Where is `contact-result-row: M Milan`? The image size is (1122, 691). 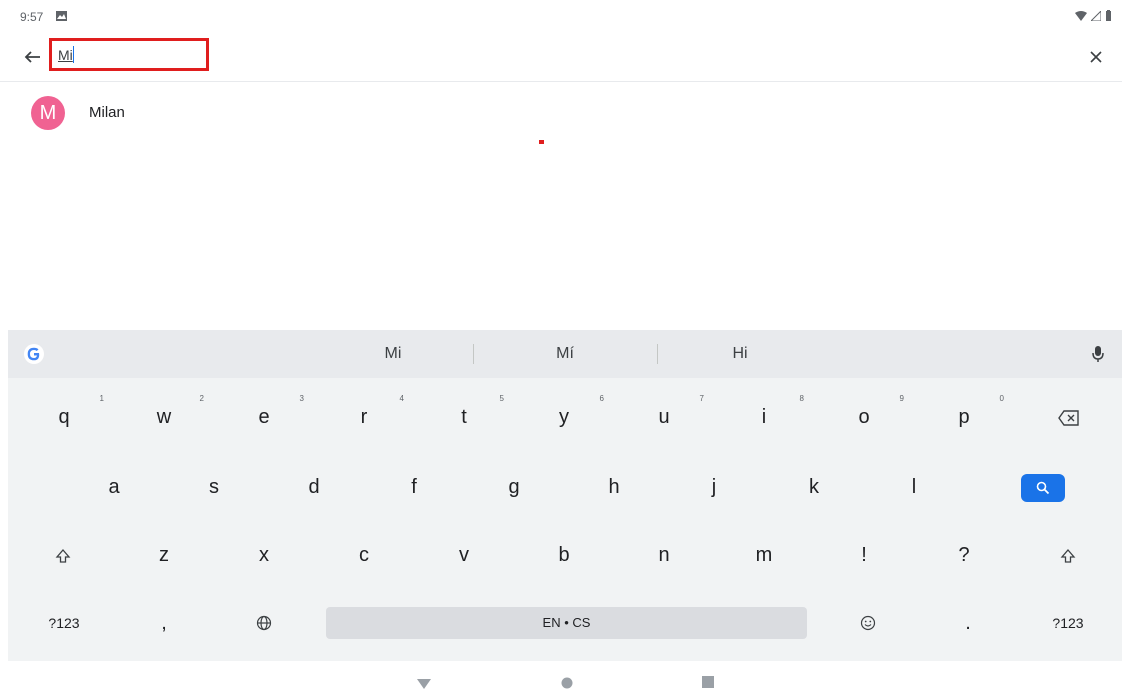
contact-result-row: M Milan is located at coordinates (561, 113).